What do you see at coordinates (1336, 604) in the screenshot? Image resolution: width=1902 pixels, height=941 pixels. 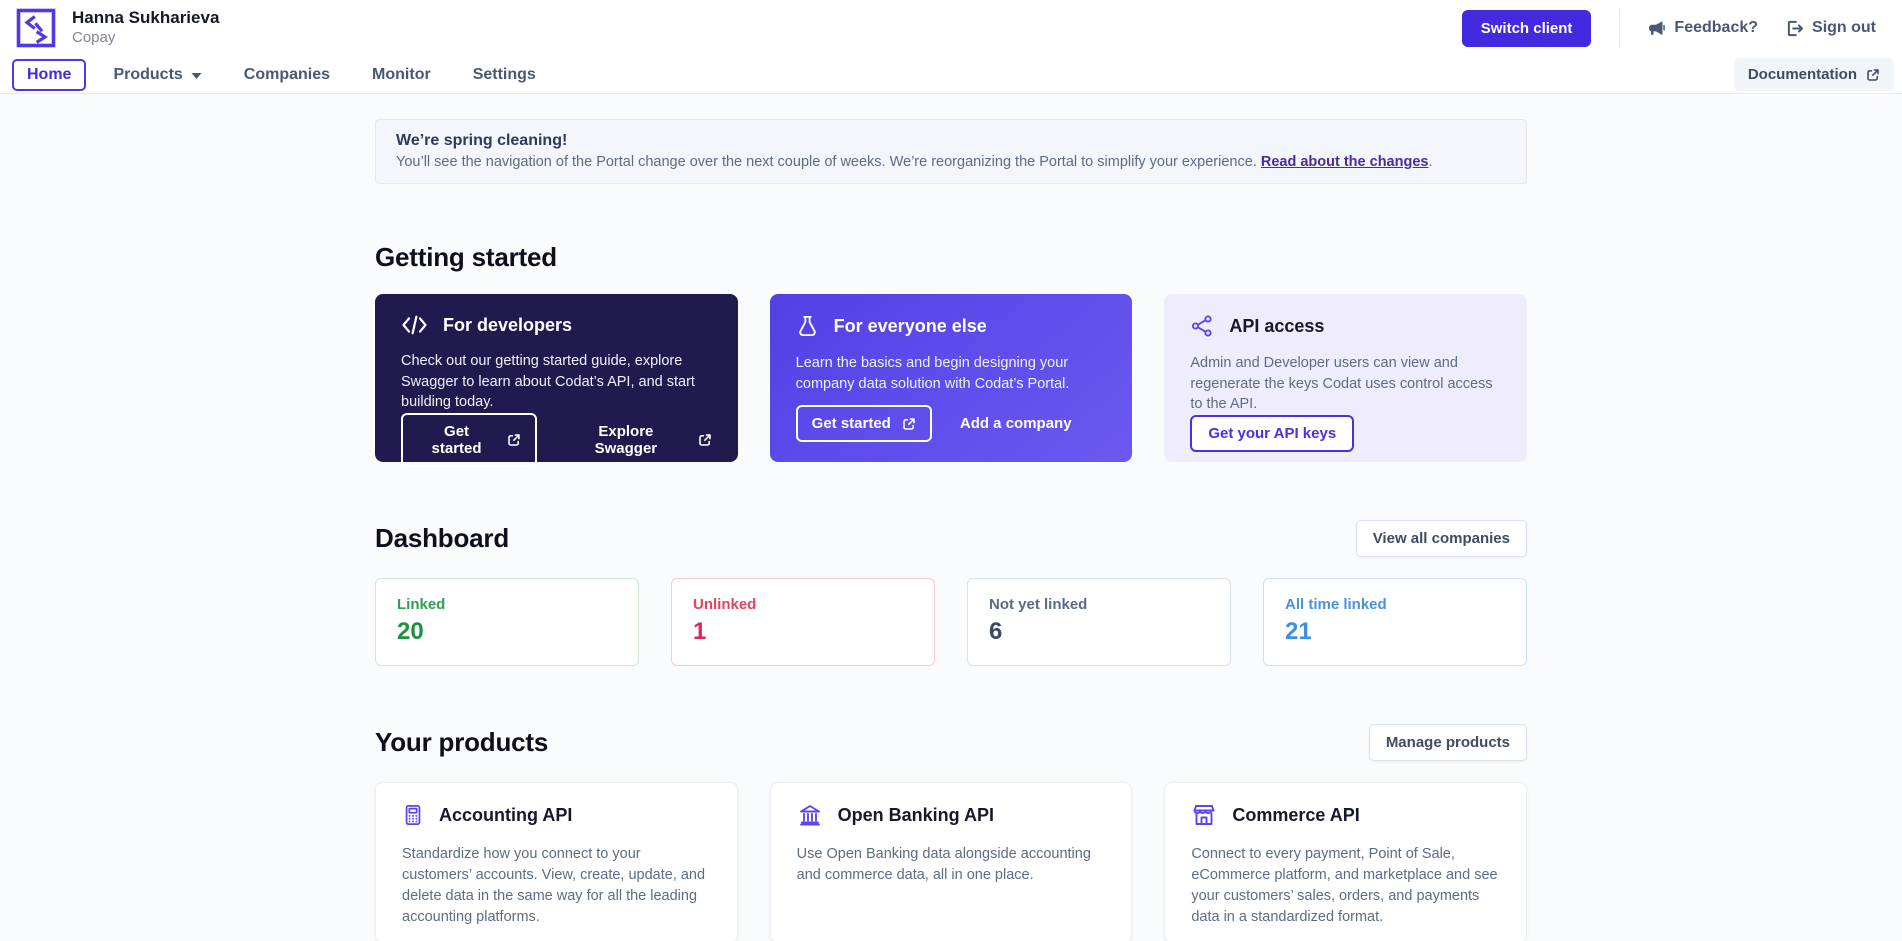 I see `stat-label: All time linked` at bounding box center [1336, 604].